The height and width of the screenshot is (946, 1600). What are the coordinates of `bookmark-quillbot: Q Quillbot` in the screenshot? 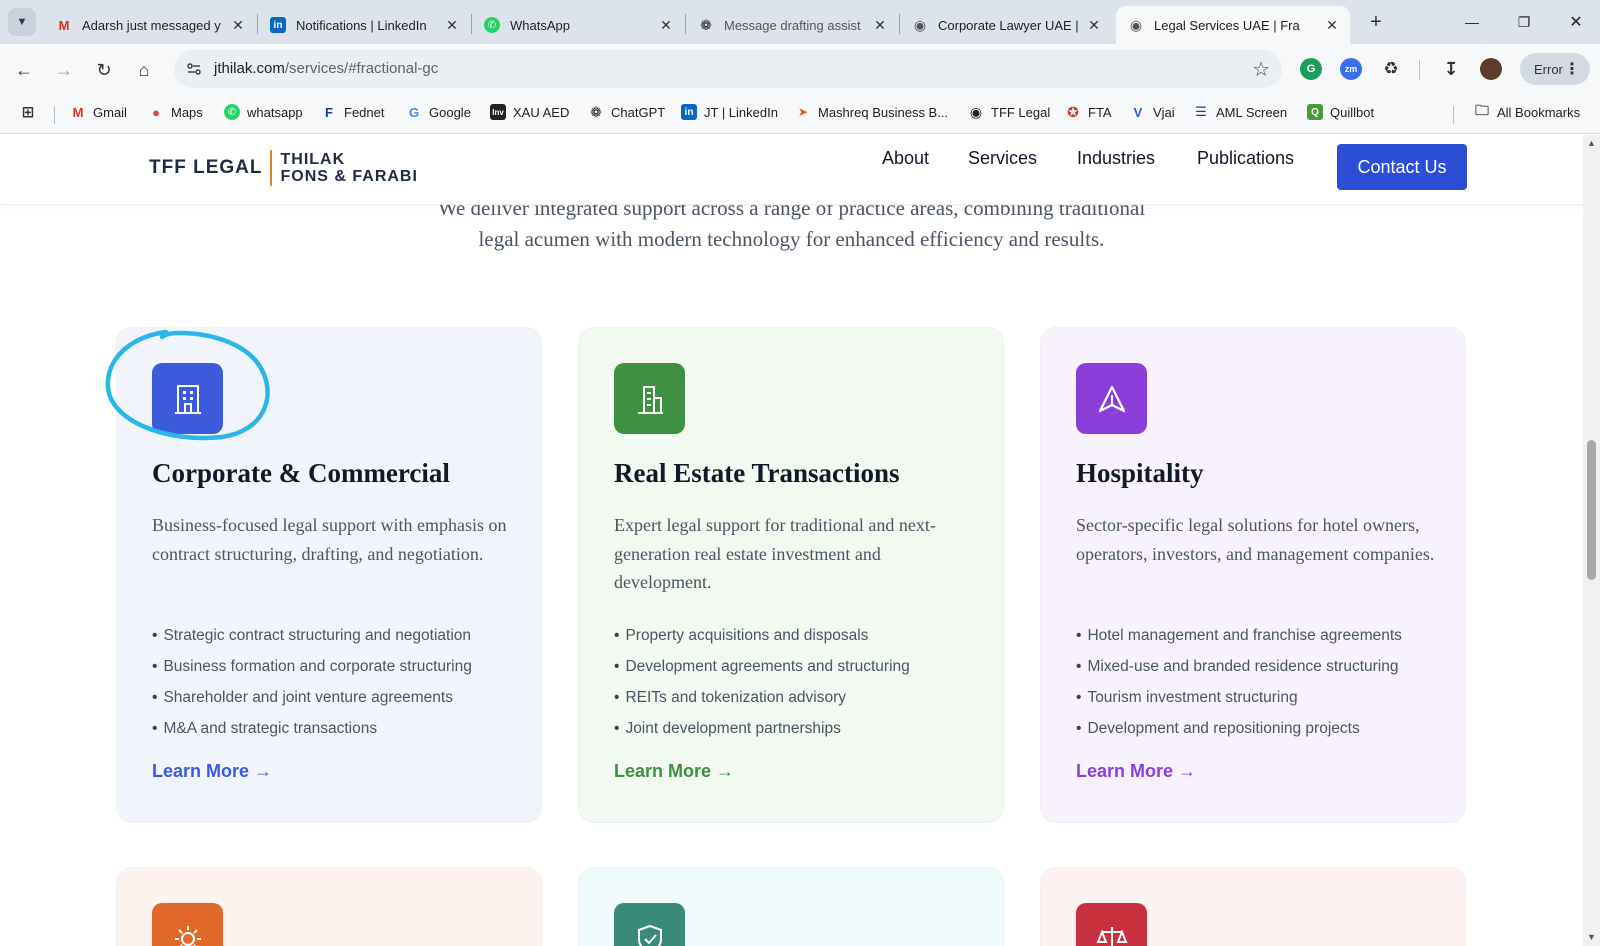 It's located at (1340, 112).